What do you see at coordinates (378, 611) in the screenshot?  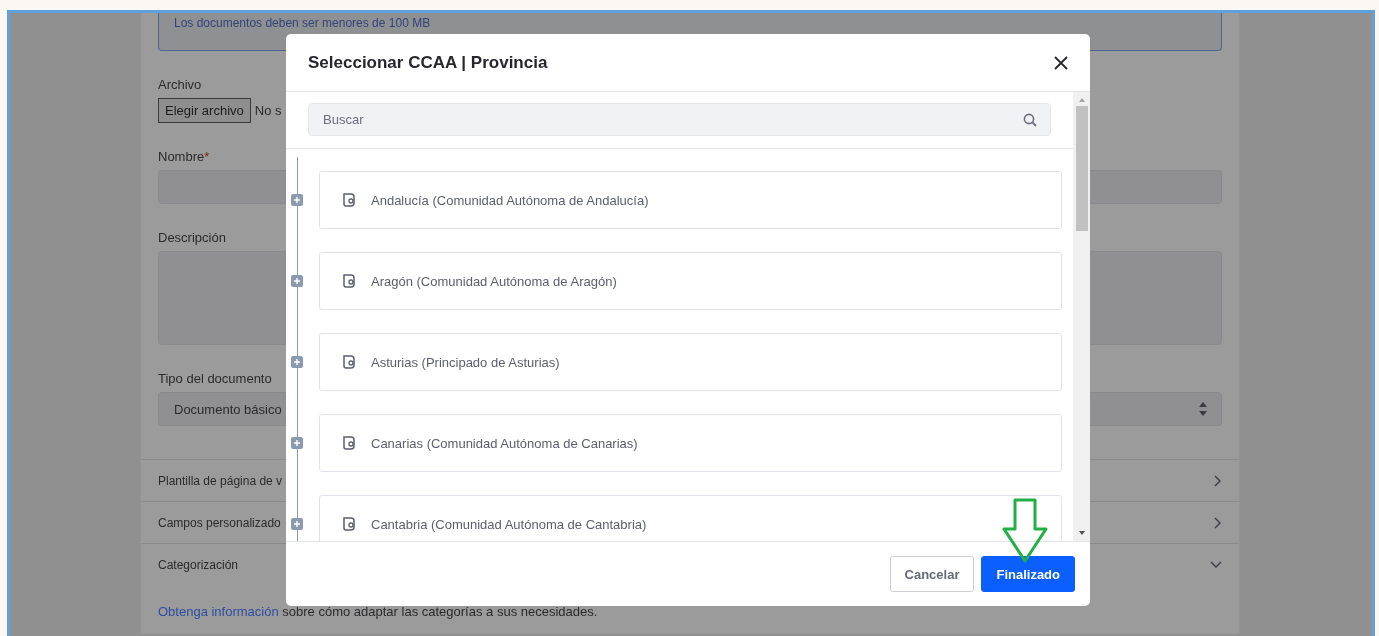 I see `help-text: Obtenga información sobre cómo adaptar las categorías a sus necesidades.` at bounding box center [378, 611].